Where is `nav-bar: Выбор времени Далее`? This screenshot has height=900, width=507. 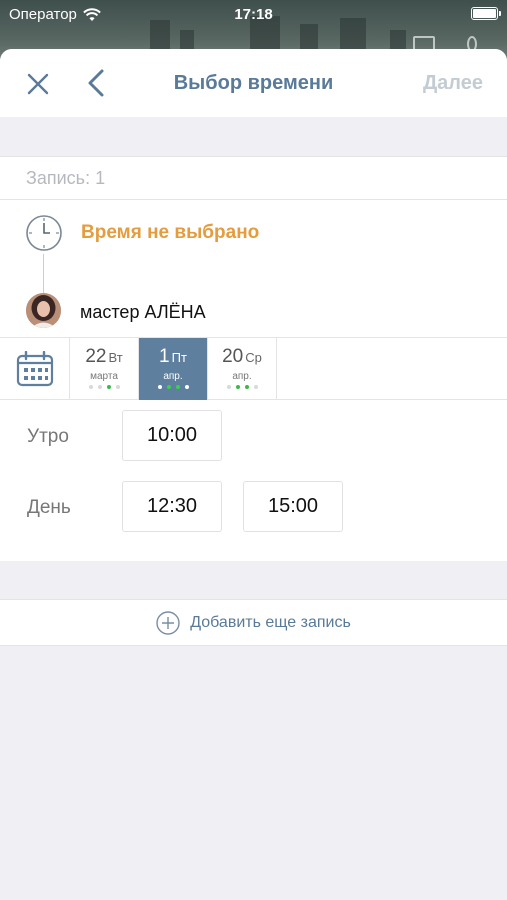 nav-bar: Выбор времени Далее is located at coordinates (253, 83).